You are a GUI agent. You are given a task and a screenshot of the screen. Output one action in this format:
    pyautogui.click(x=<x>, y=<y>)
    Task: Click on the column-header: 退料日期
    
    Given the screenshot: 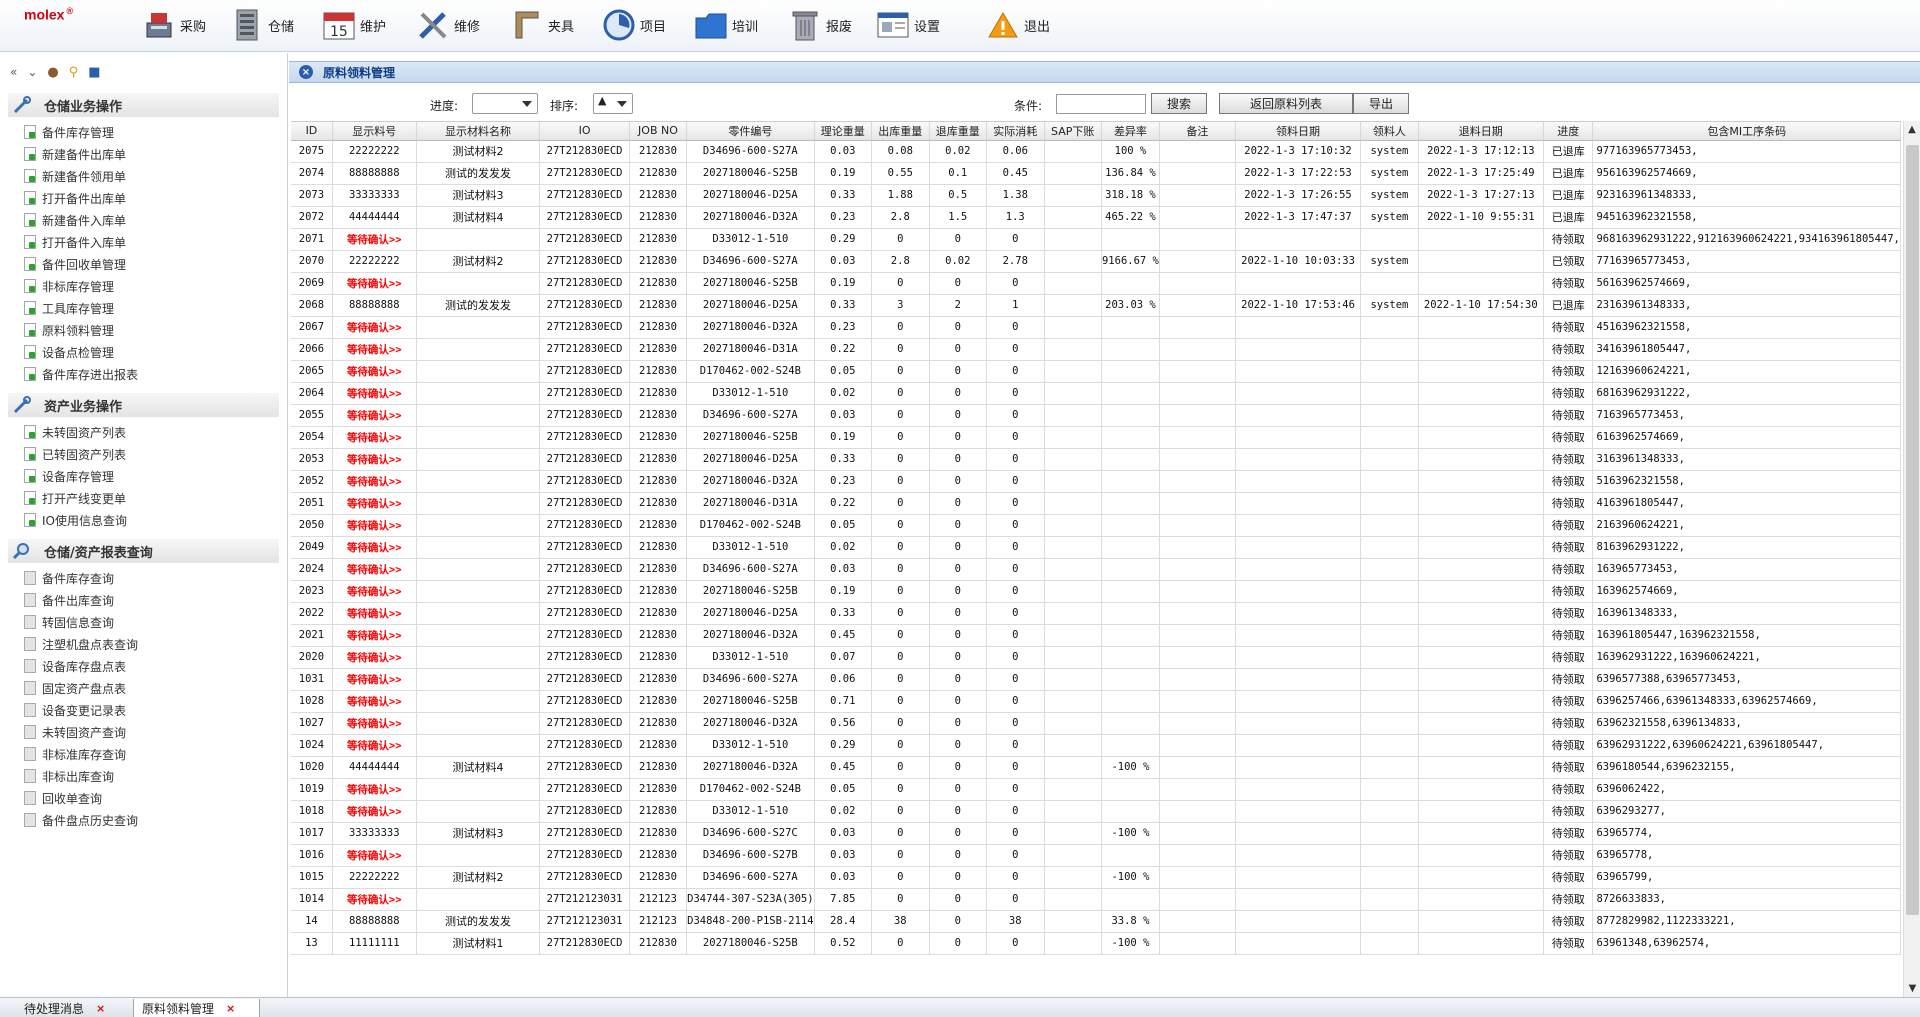 What is the action you would take?
    pyautogui.click(x=1481, y=131)
    